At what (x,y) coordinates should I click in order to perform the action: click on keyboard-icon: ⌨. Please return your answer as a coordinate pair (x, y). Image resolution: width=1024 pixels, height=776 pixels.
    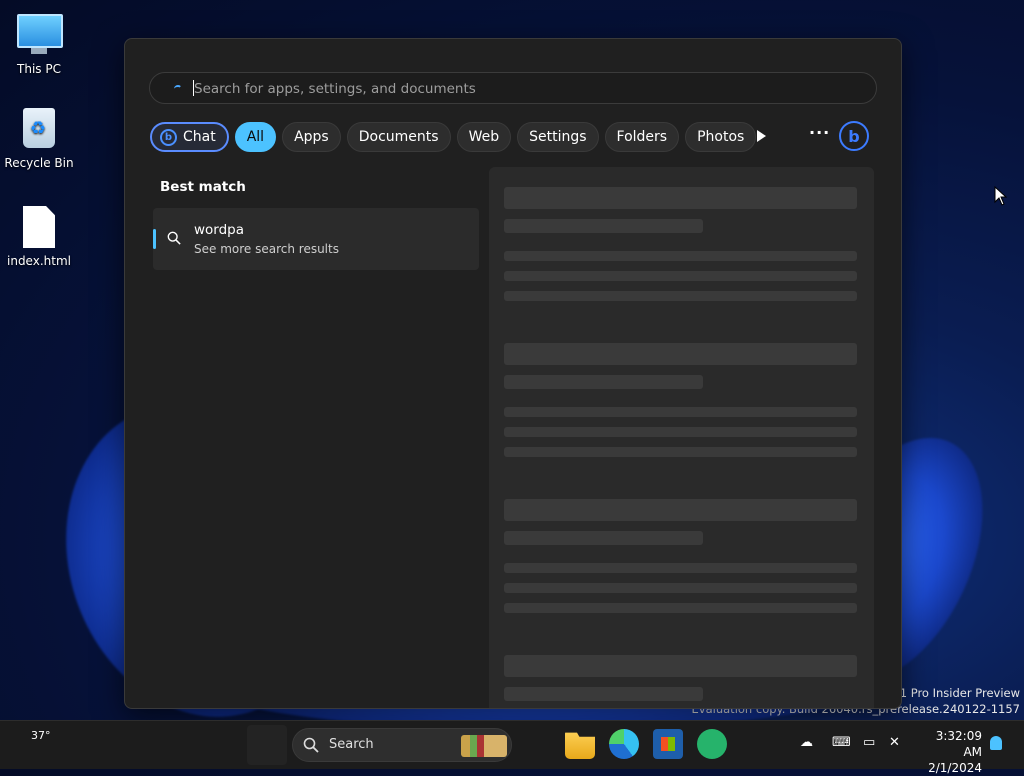
    Looking at the image, I should click on (841, 742).